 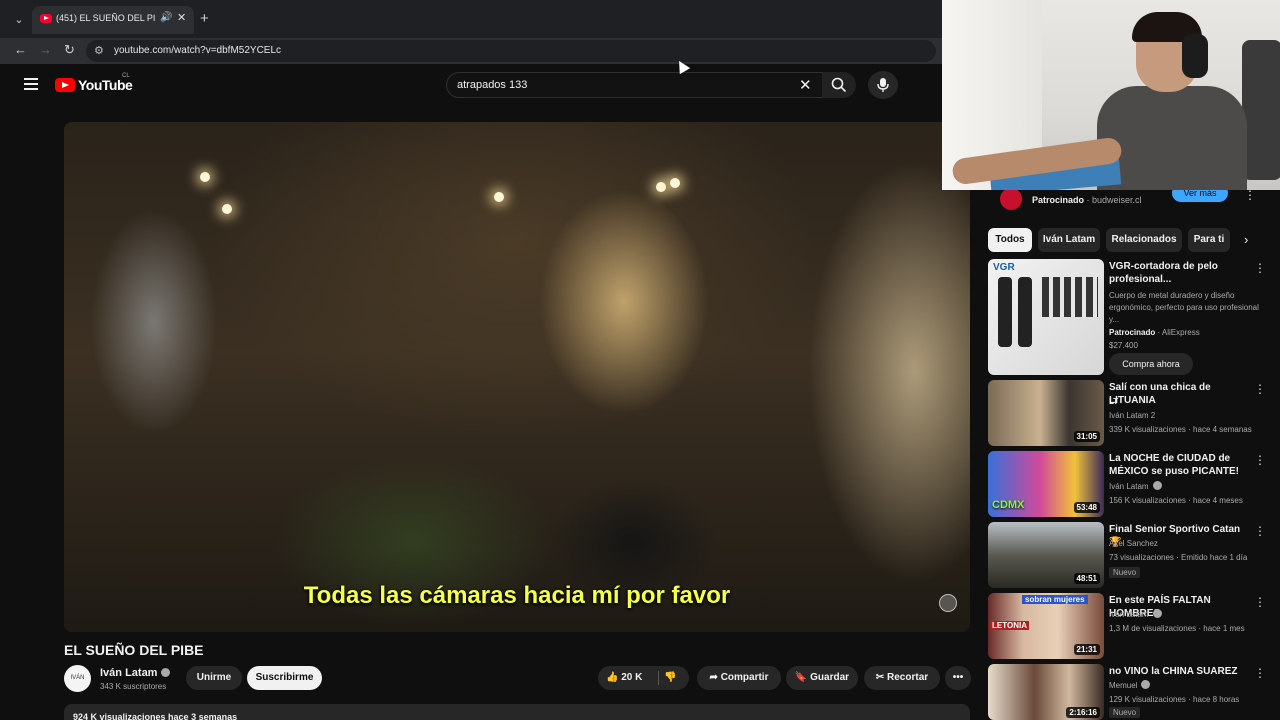 I want to click on chip-ivan-latam: Iván Latam, so click(x=1069, y=240).